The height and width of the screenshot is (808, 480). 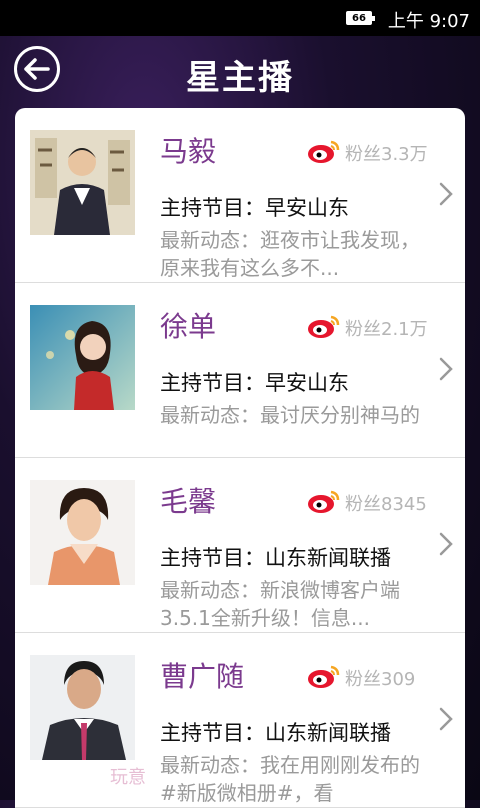 What do you see at coordinates (240, 18) in the screenshot?
I see `status-bar: 66 上午 9:07` at bounding box center [240, 18].